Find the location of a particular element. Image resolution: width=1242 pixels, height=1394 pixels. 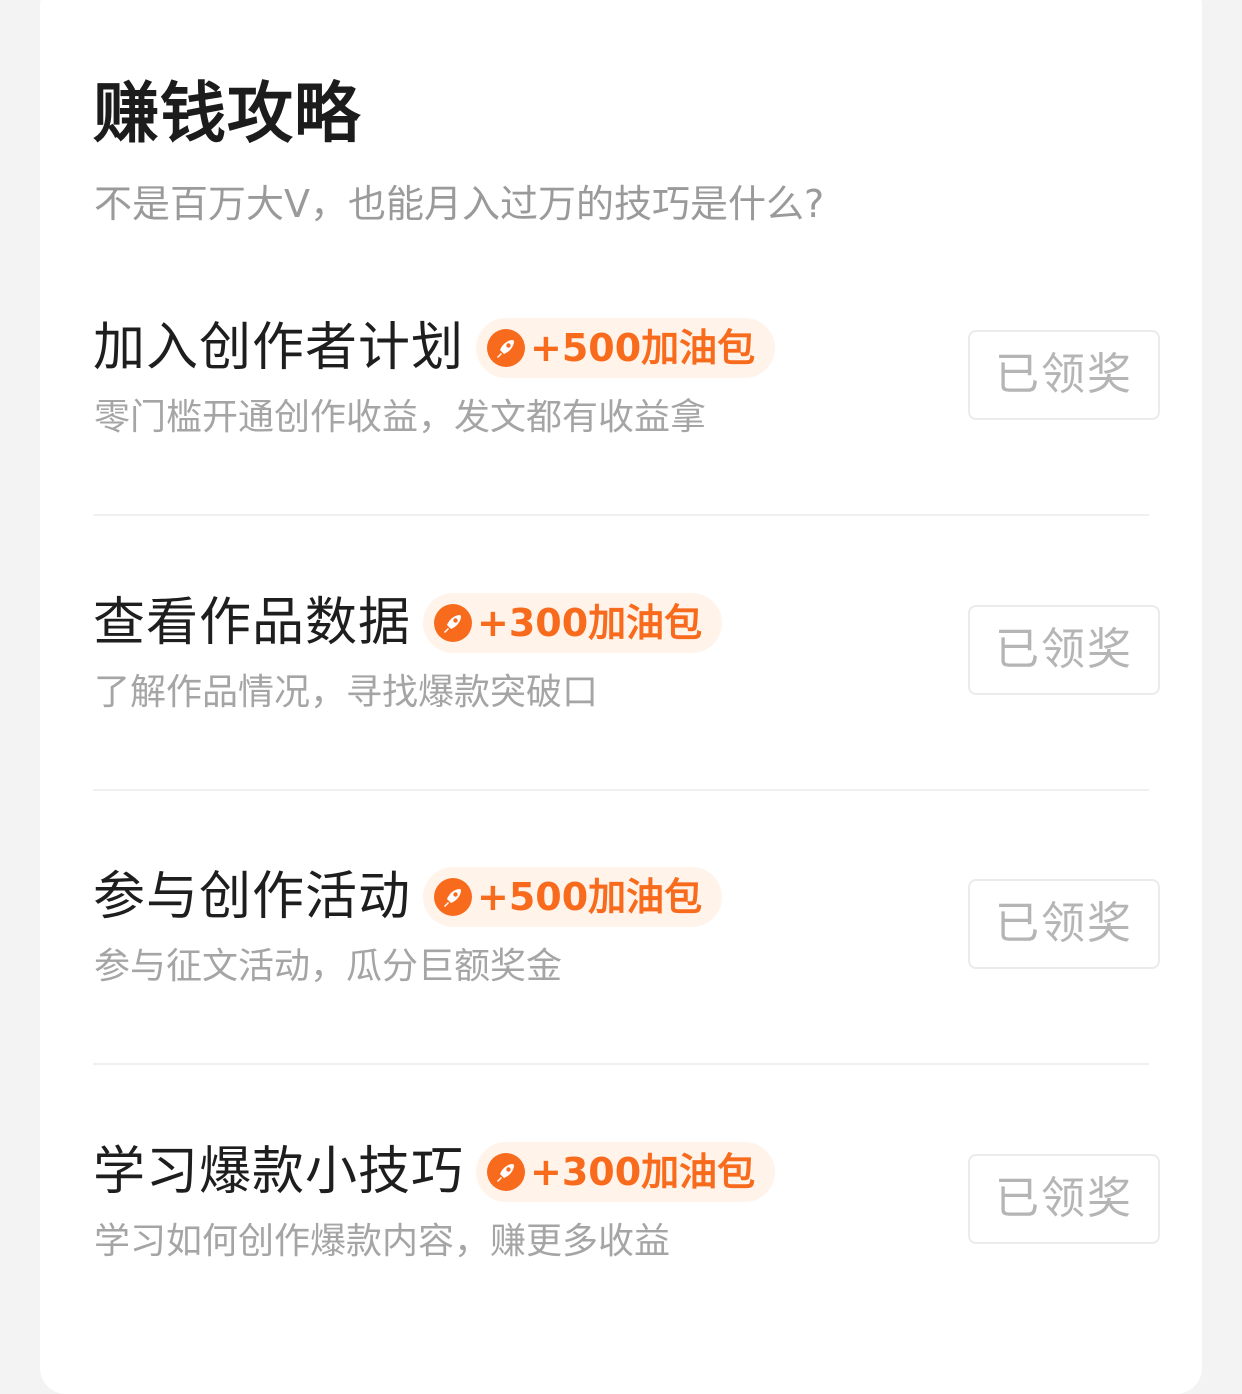

task-head: 加入创作者计划 +500加油包 is located at coordinates (434, 348).